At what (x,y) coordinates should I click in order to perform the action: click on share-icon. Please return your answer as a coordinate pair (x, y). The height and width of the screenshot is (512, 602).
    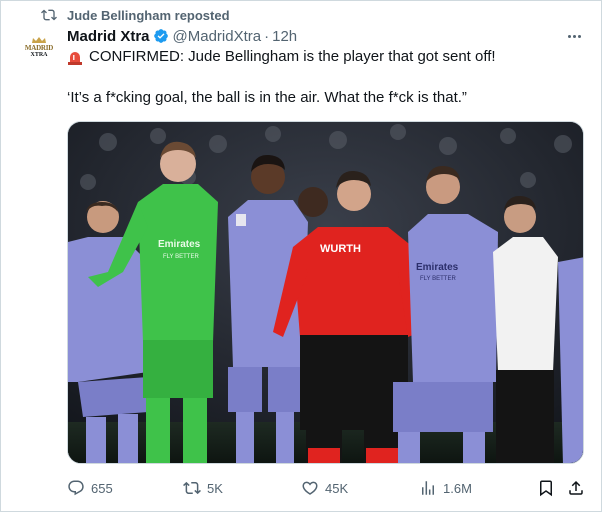
    Looking at the image, I should click on (576, 487).